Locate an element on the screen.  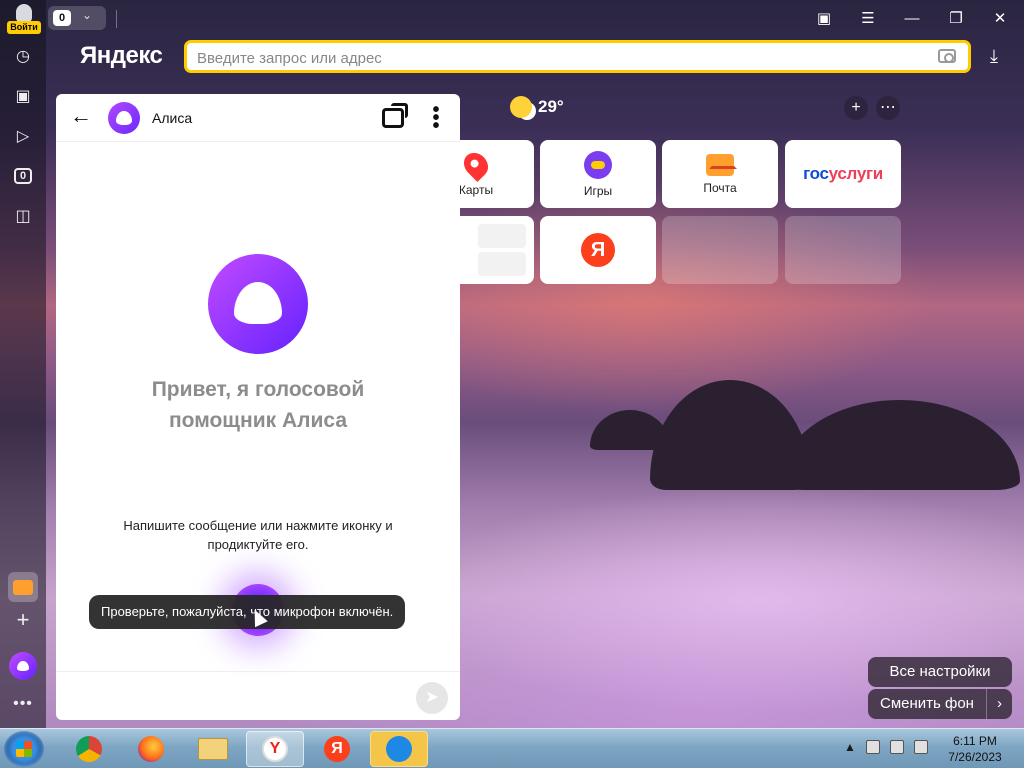
taskbar-alice is located at coordinates (399, 749).